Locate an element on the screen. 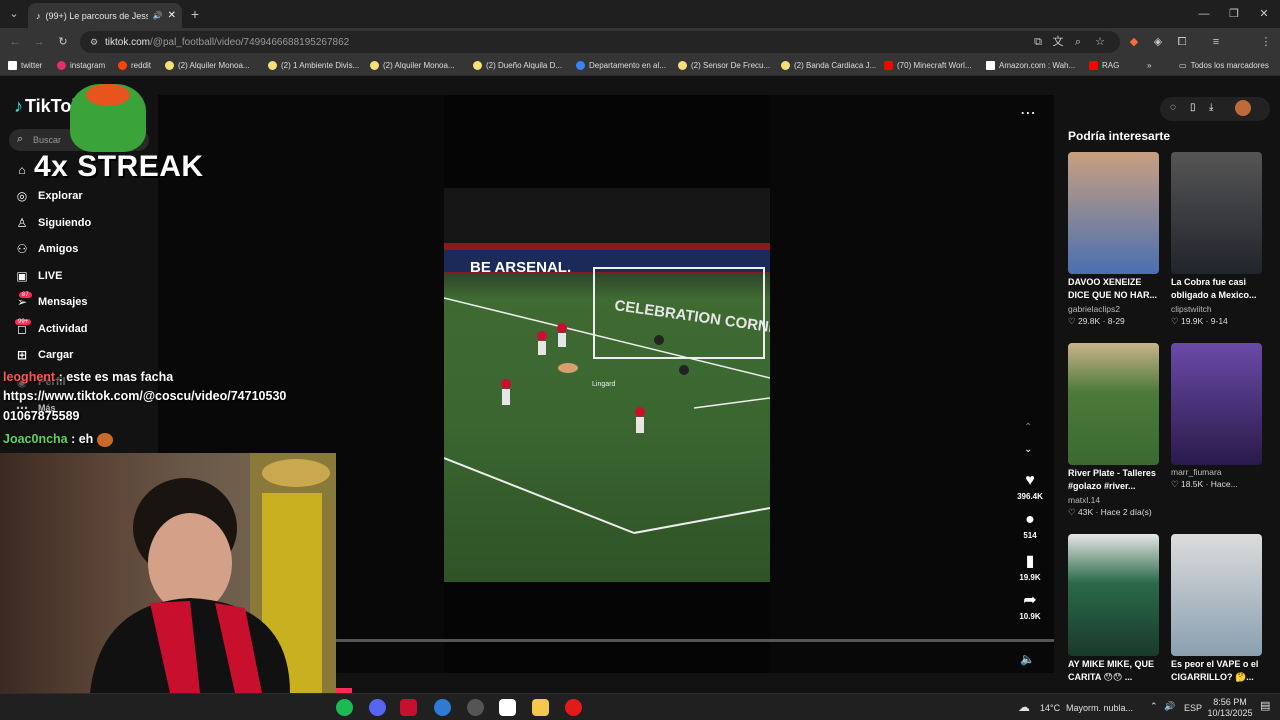 This screenshot has height=720, width=1280. discord-icon is located at coordinates (377, 707).